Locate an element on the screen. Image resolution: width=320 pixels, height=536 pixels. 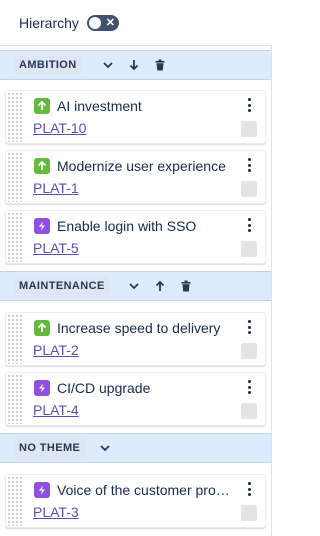
item-title: Enable login with SSO is located at coordinates (127, 226).